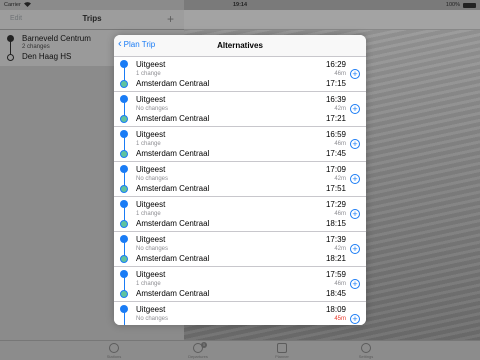 The image size is (480, 360). I want to click on tab-label: Planner, so click(282, 356).